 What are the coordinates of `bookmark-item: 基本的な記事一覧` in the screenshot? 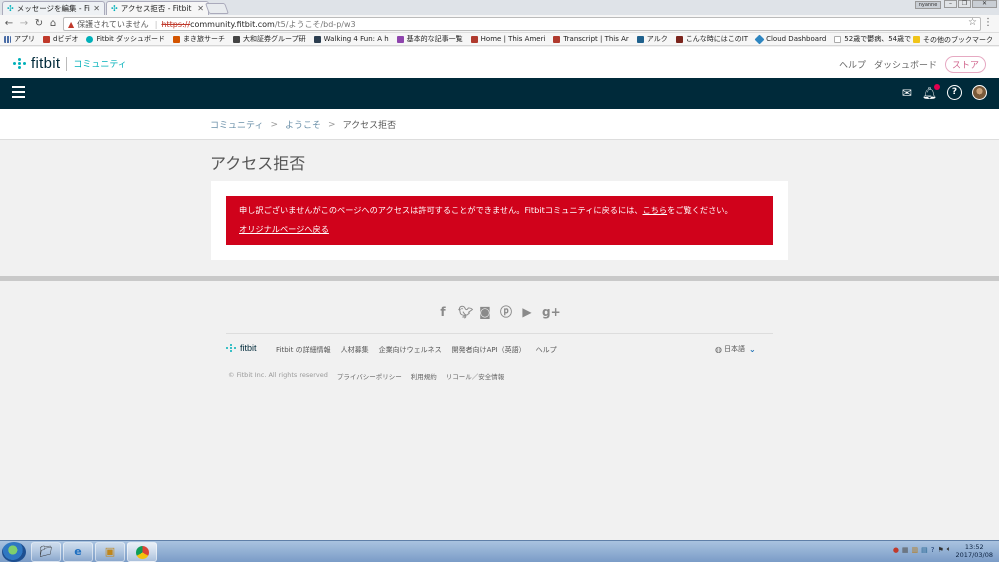 It's located at (429, 39).